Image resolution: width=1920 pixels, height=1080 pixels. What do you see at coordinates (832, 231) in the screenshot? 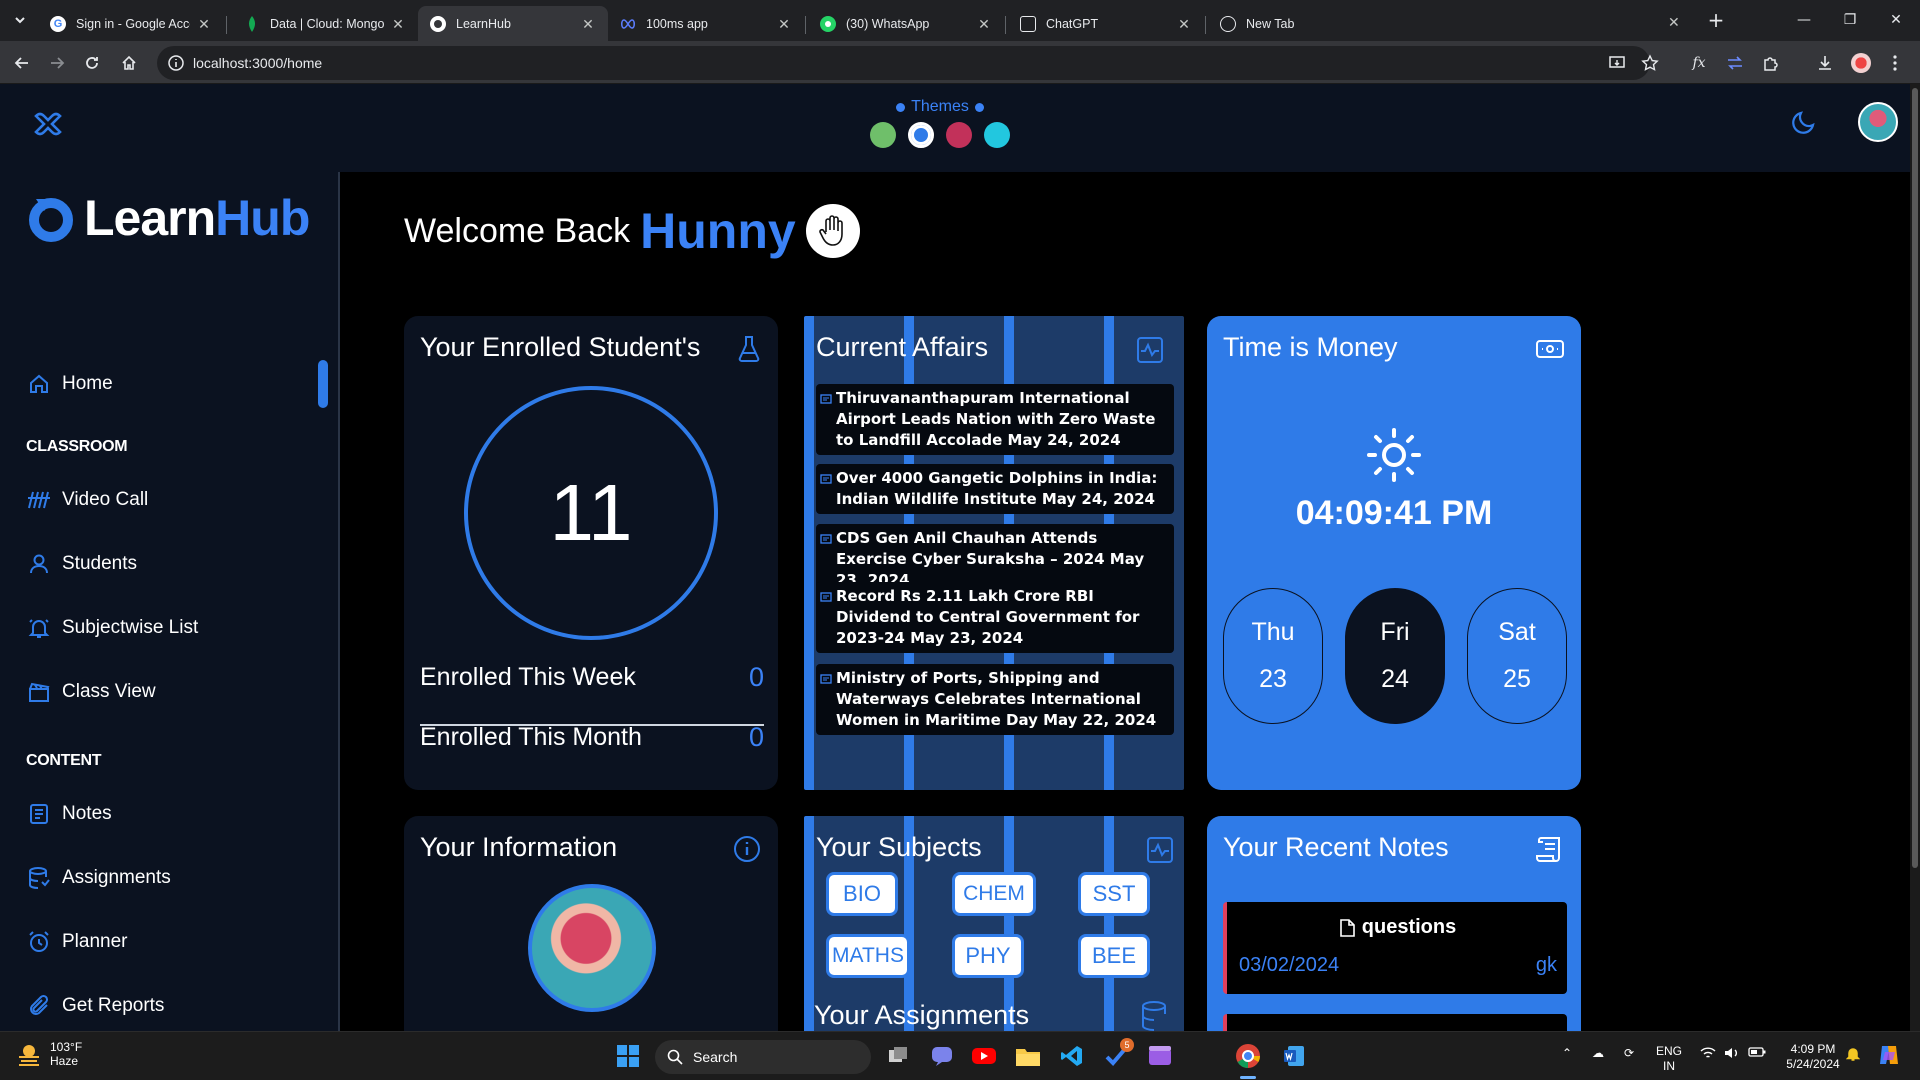
I see `waving-hand-icon` at bounding box center [832, 231].